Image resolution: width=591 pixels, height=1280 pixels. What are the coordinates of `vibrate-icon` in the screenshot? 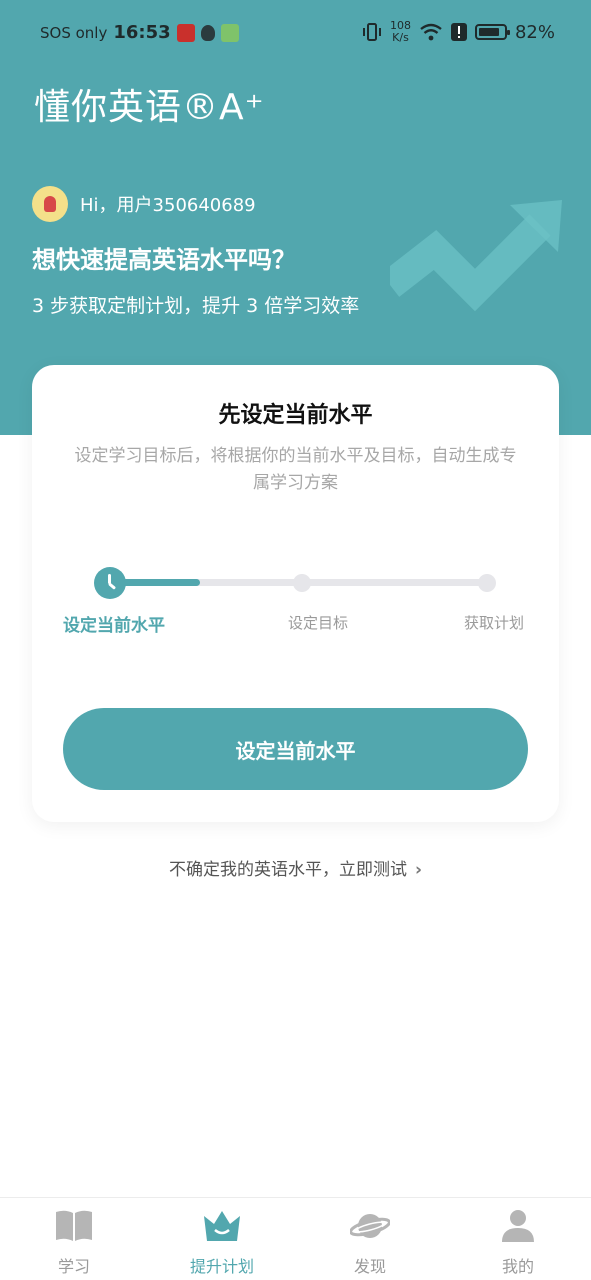 It's located at (371, 32).